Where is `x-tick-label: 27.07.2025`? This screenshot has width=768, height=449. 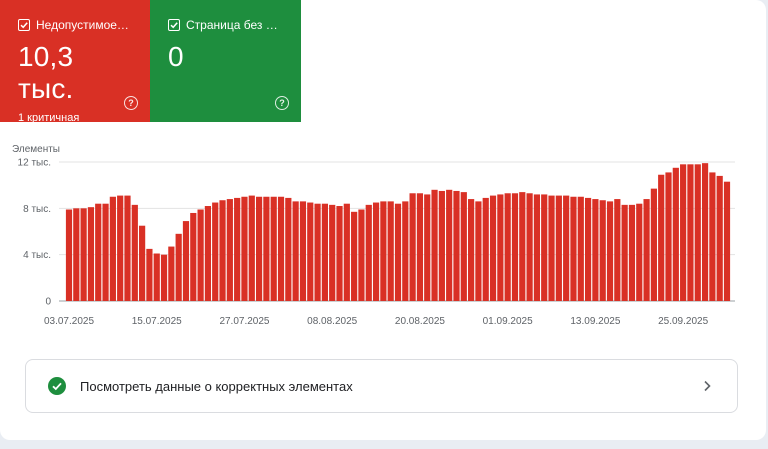
x-tick-label: 27.07.2025 is located at coordinates (244, 321).